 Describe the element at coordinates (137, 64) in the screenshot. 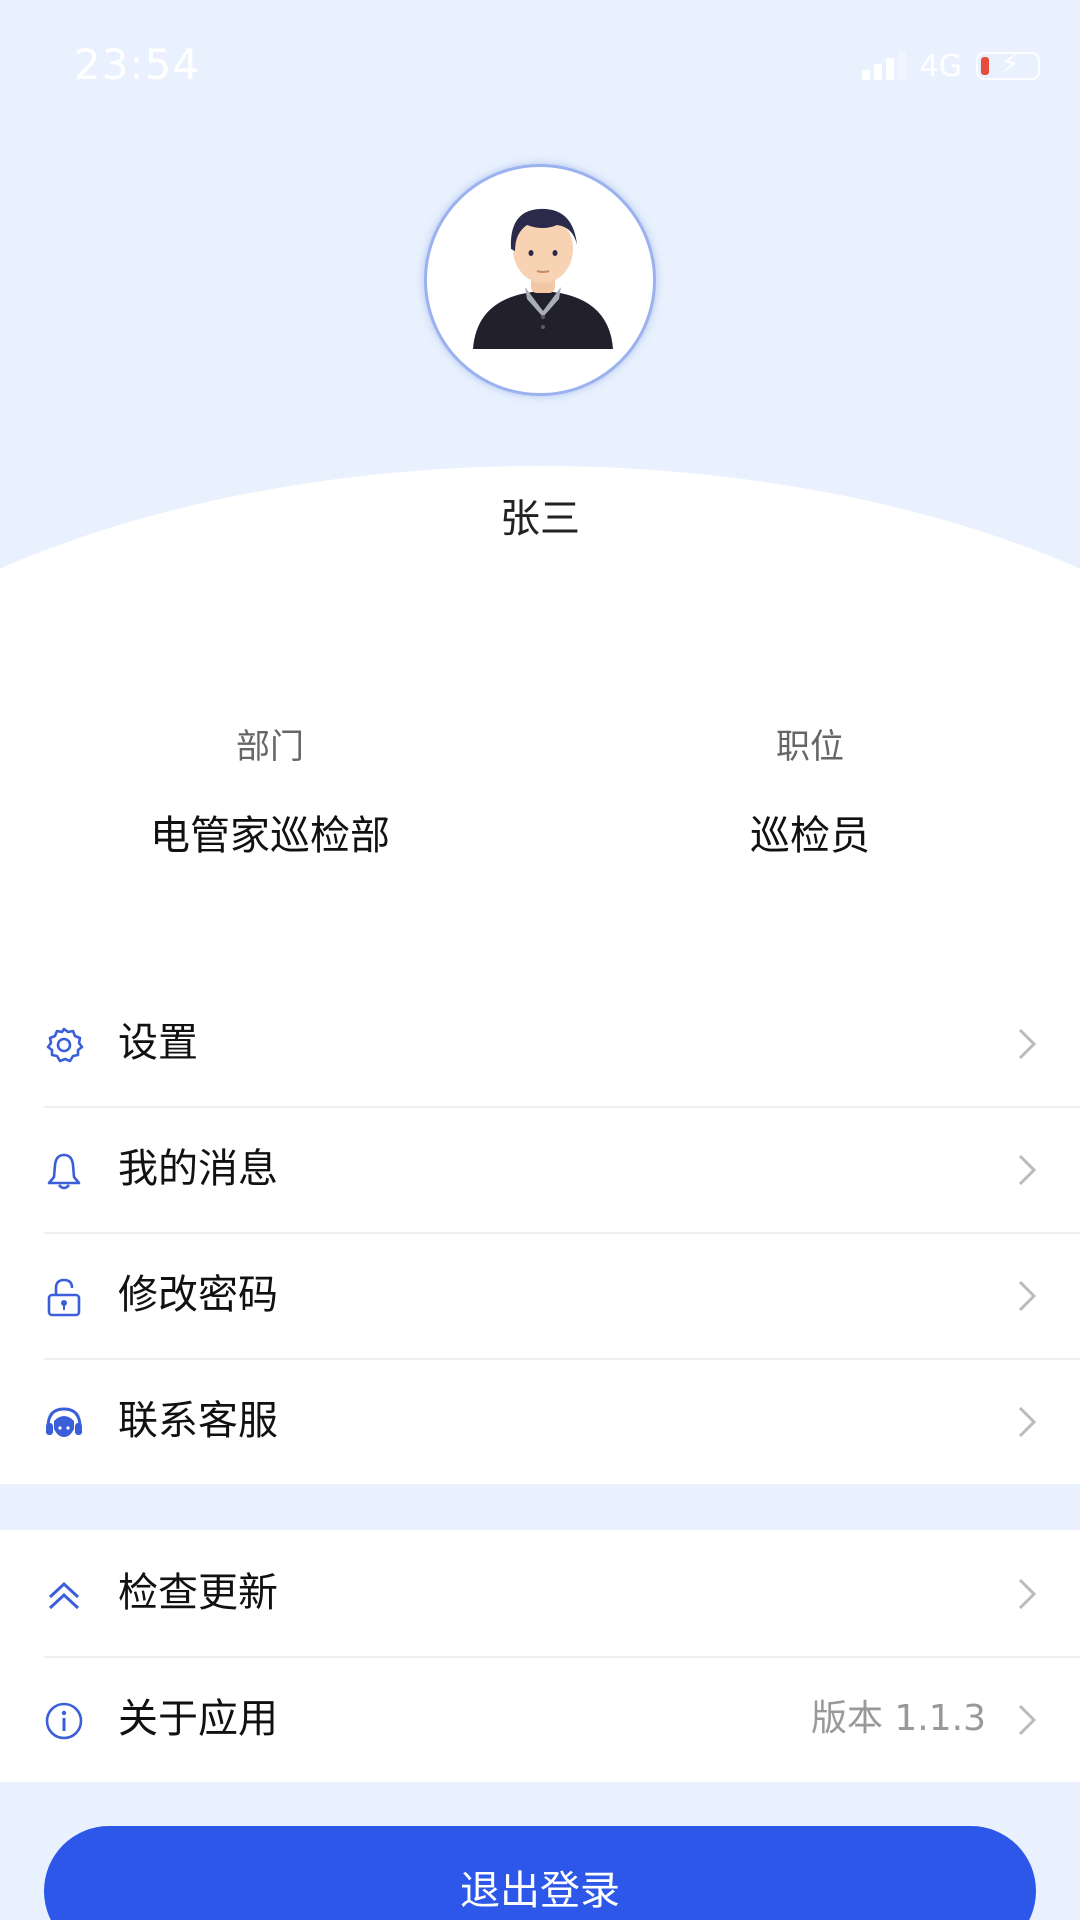

I see `status-time: 23:54` at that location.